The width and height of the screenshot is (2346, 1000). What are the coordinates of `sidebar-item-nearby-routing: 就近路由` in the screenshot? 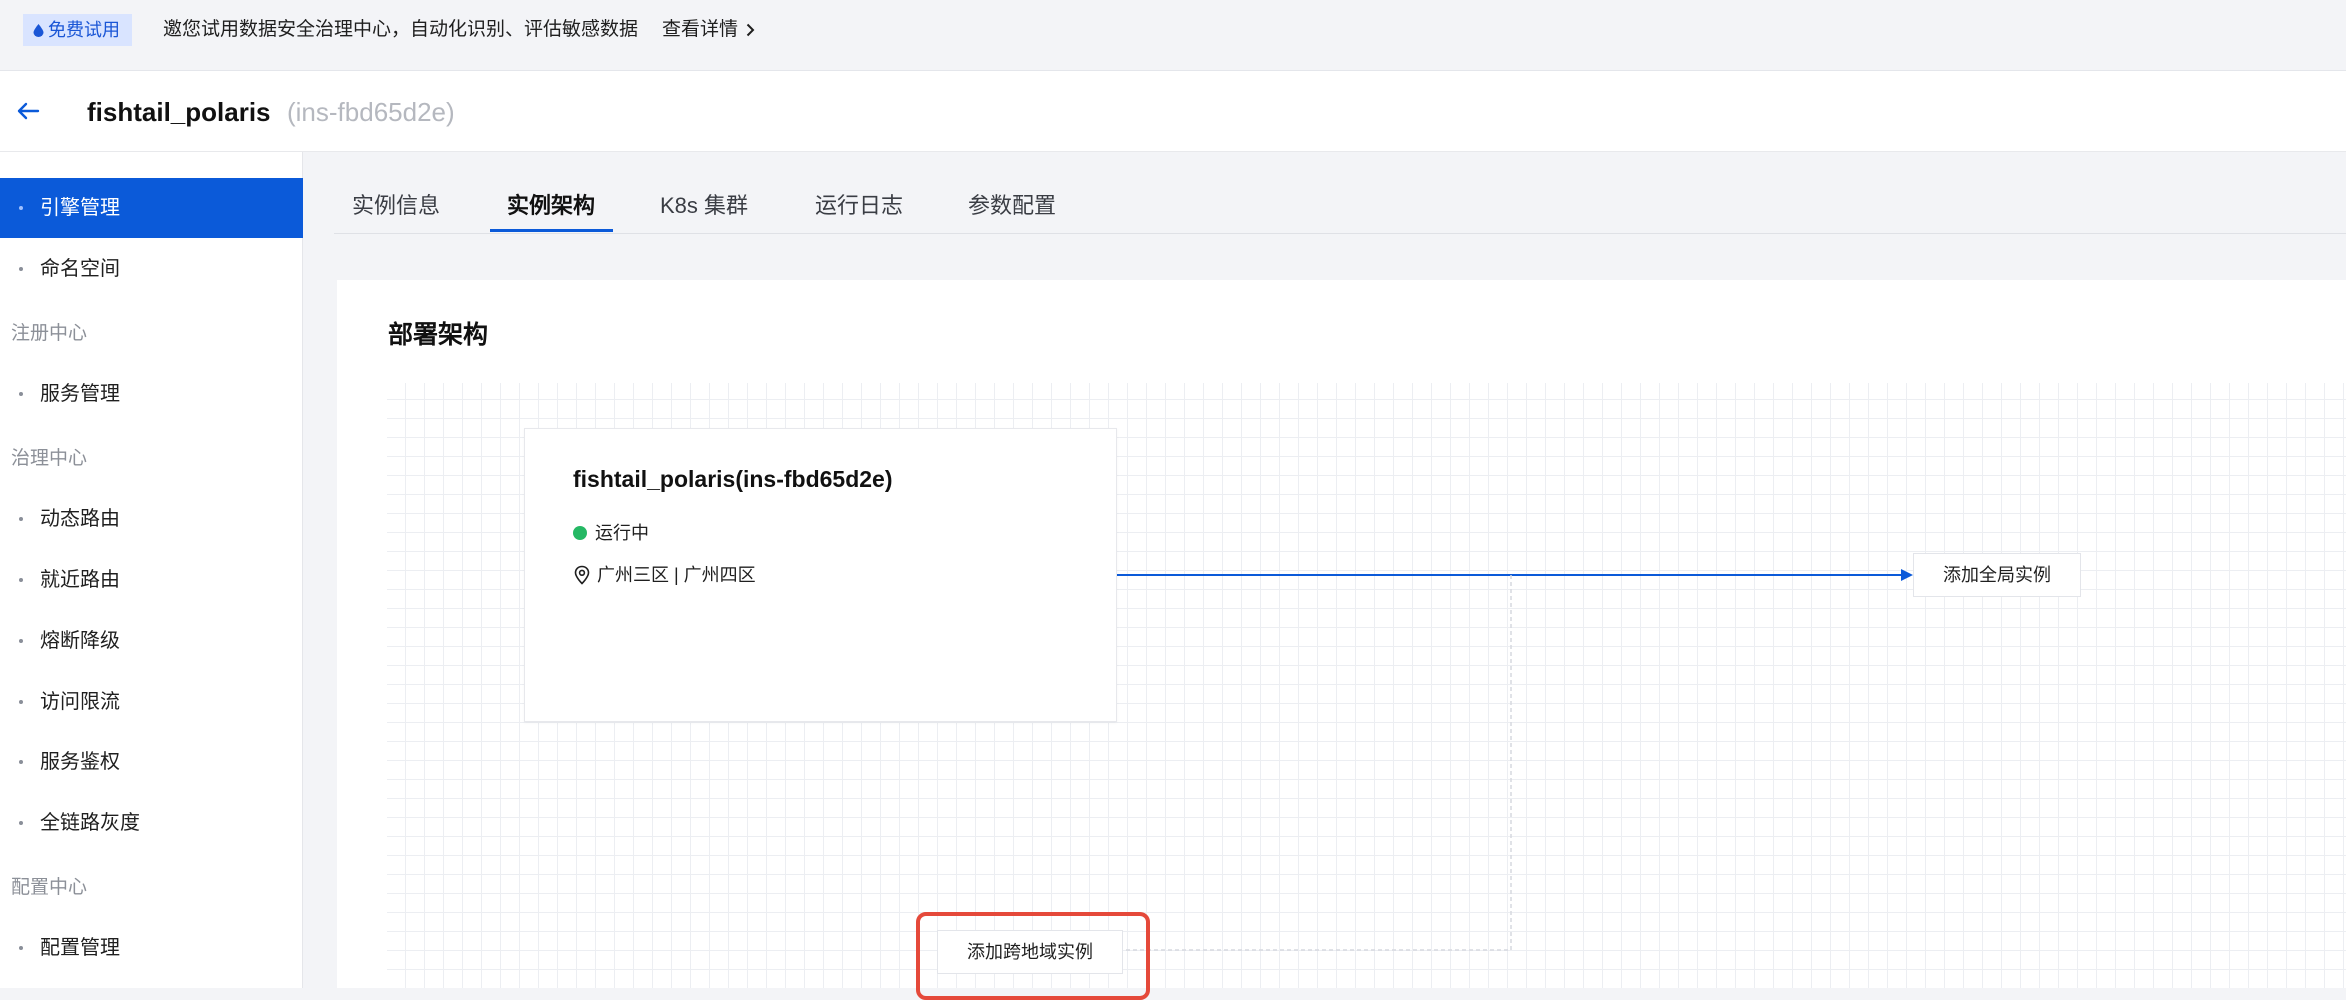 It's located at (151, 580).